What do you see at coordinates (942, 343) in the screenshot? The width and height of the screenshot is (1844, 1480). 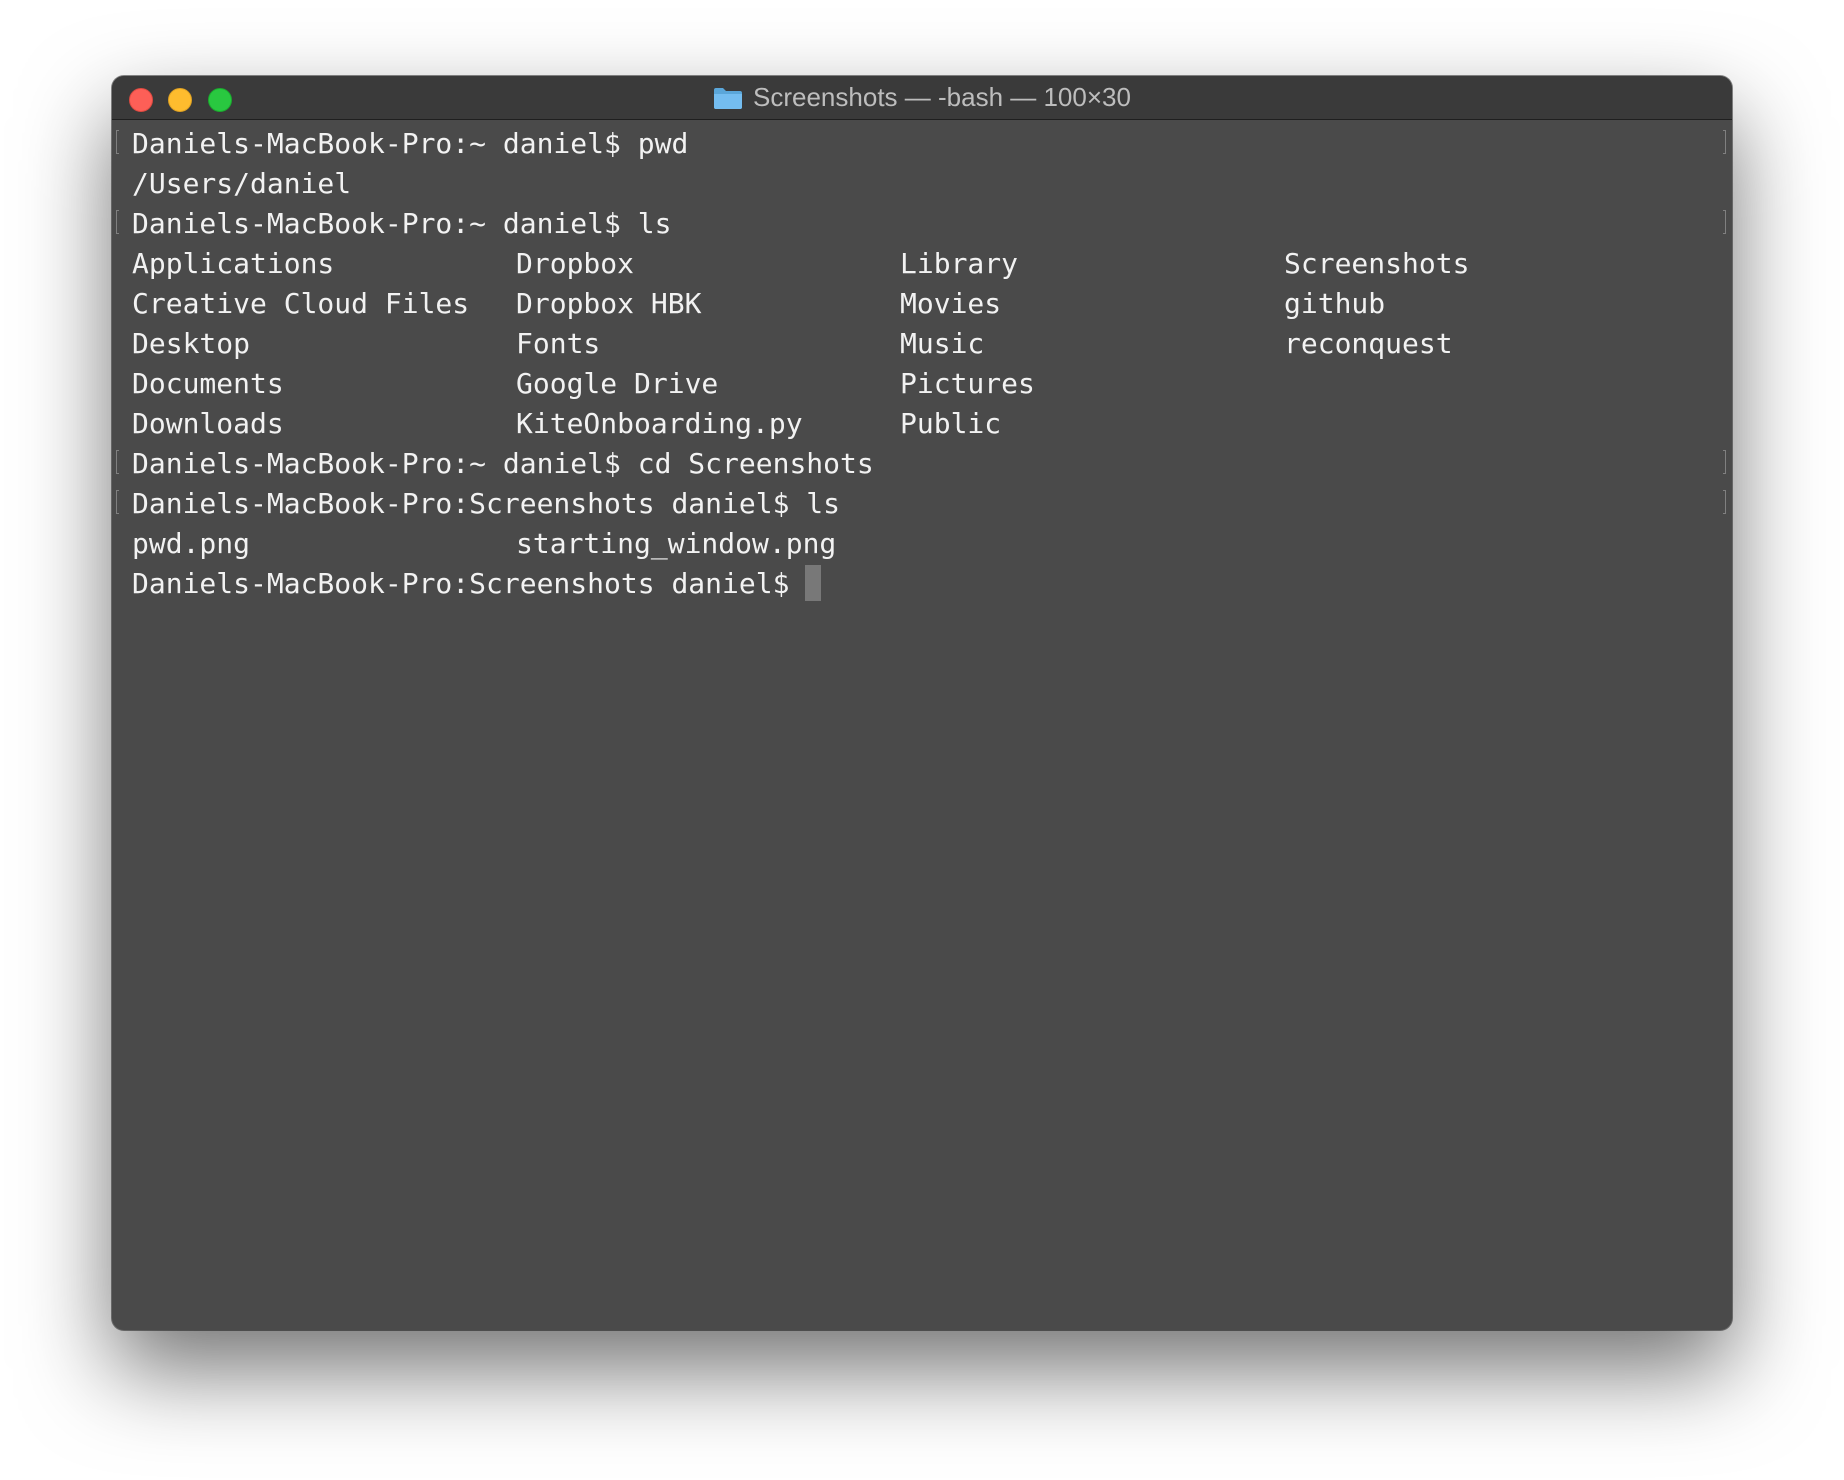 I see `ls-entry: Music` at bounding box center [942, 343].